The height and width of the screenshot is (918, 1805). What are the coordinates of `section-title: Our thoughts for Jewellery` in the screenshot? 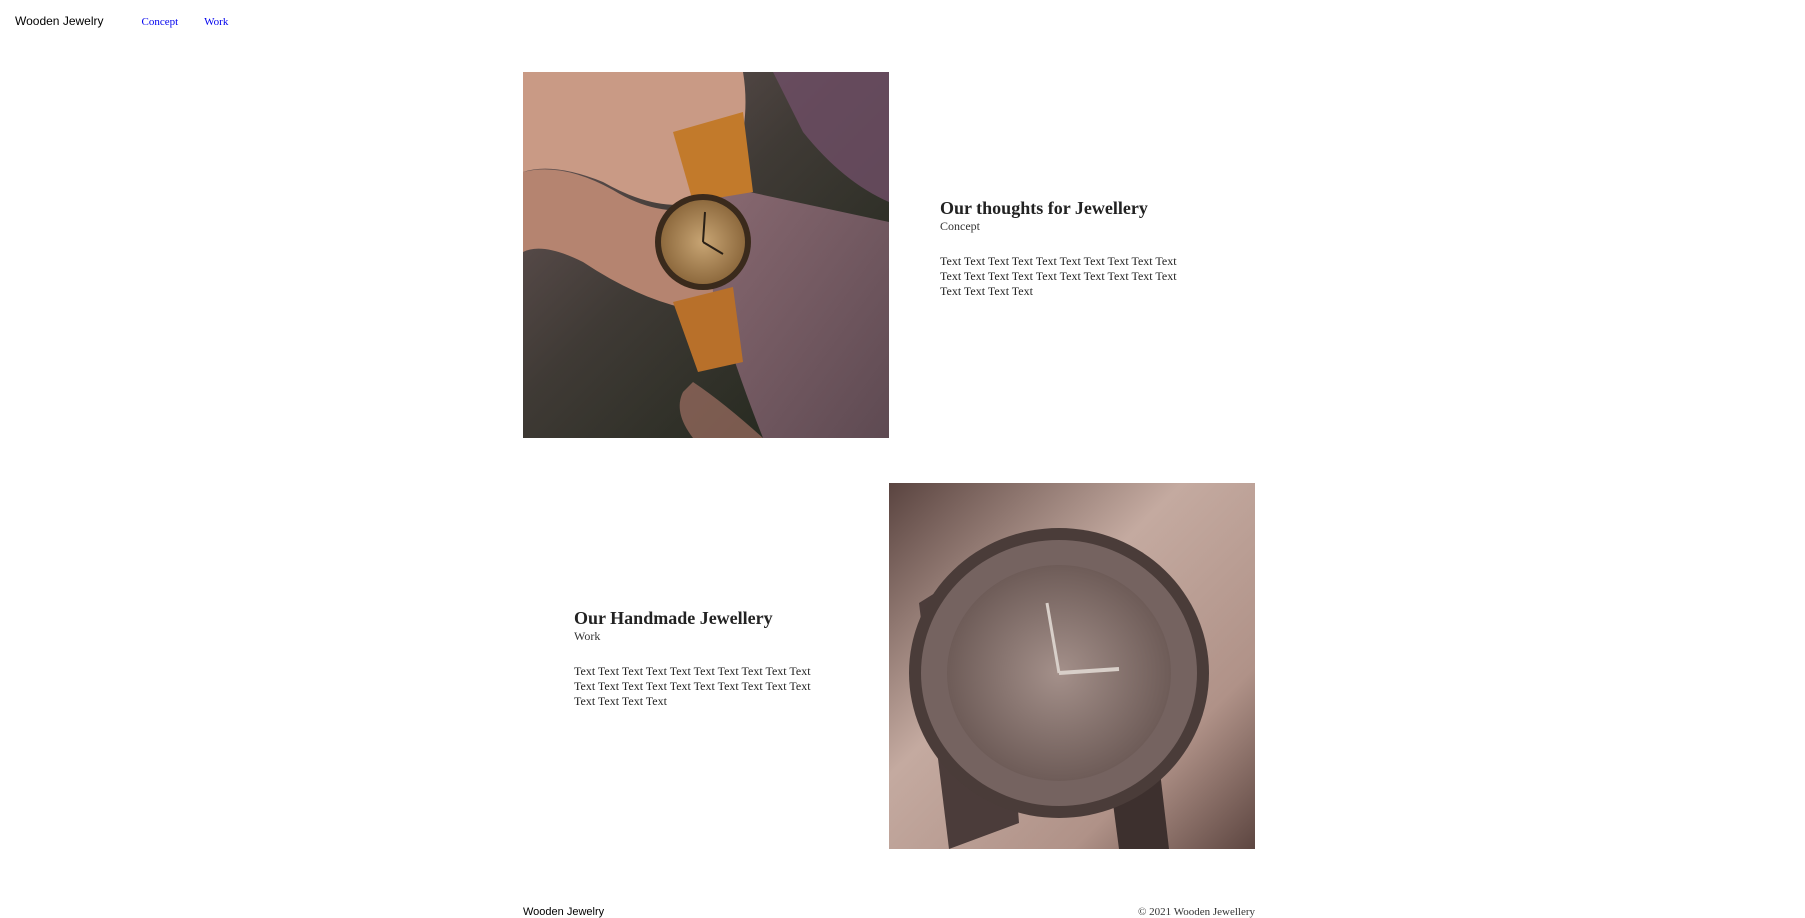 It's located at (1044, 208).